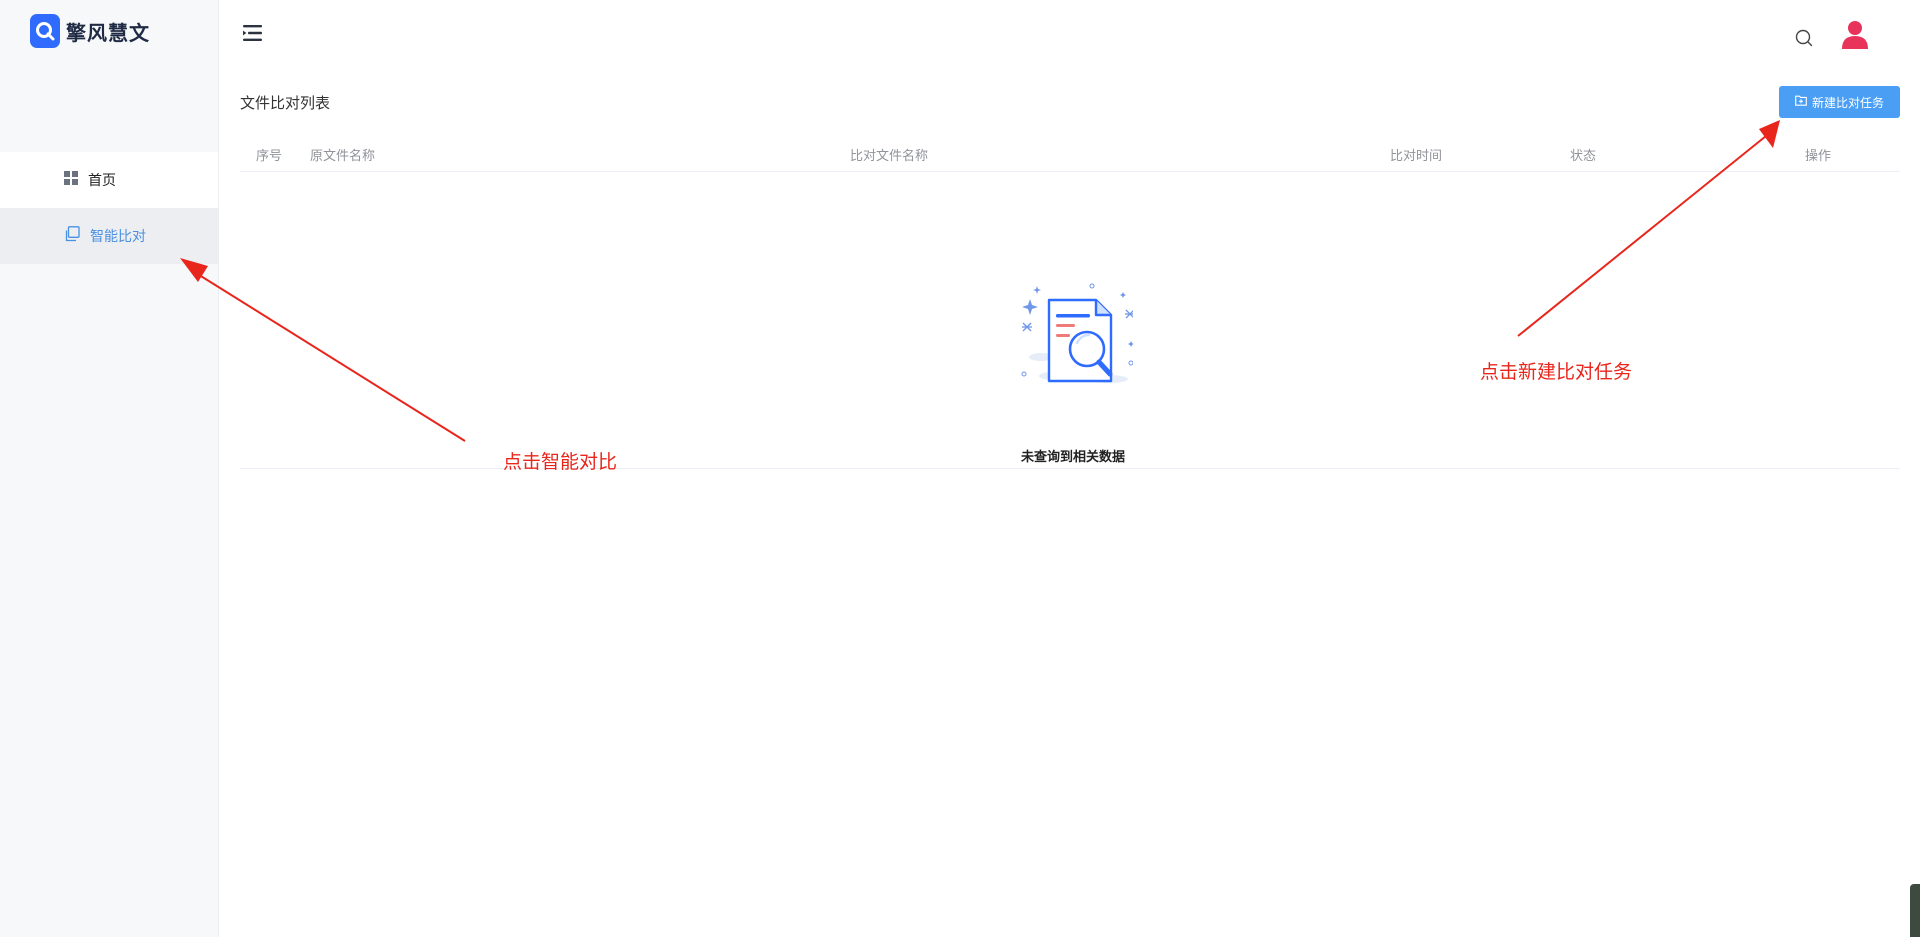  I want to click on column-header: 状态, so click(1583, 154).